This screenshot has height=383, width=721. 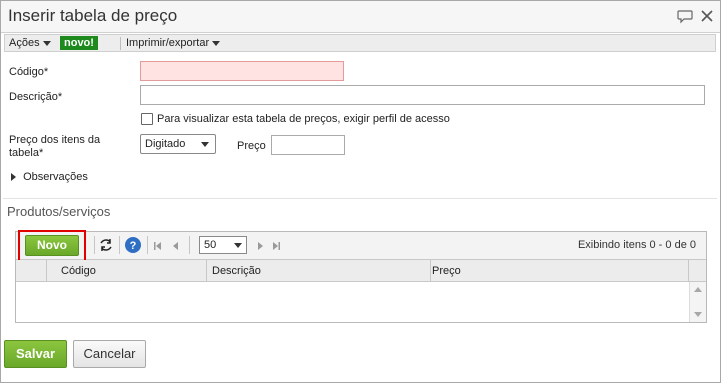 I want to click on column-header-preco: Preço, so click(x=559, y=271).